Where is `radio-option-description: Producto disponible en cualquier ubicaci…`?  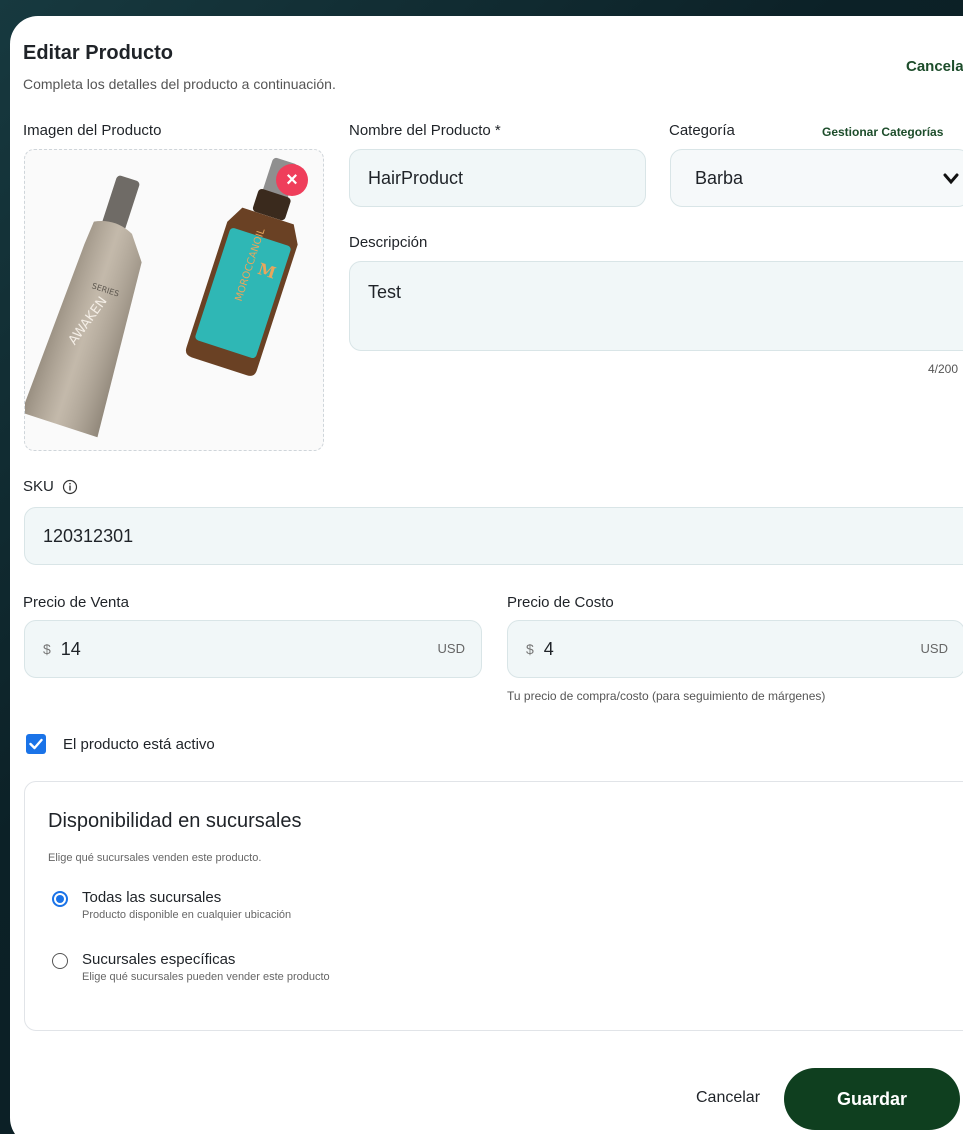 radio-option-description: Producto disponible en cualquier ubicaci… is located at coordinates (187, 915).